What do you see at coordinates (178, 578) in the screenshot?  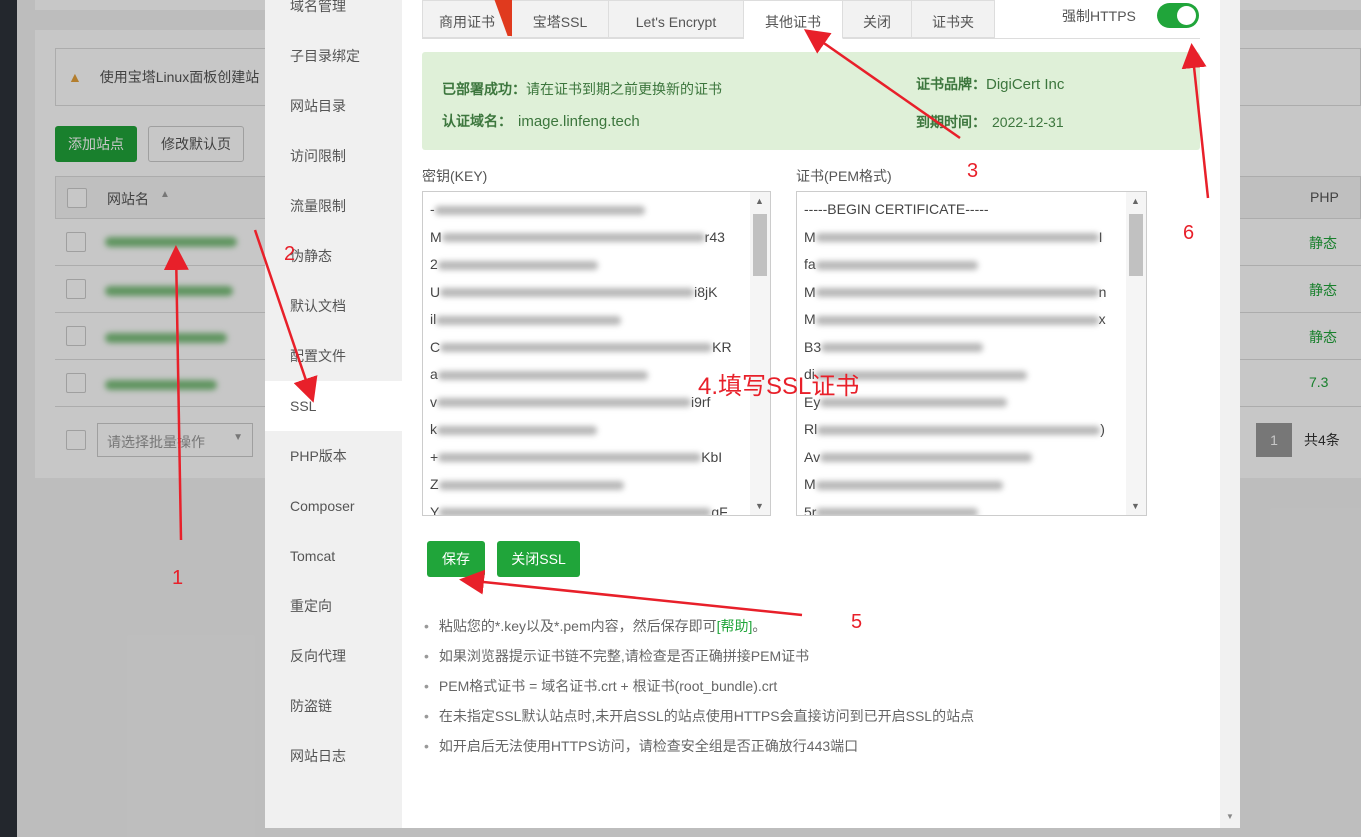 I see `annotation-1: 1` at bounding box center [178, 578].